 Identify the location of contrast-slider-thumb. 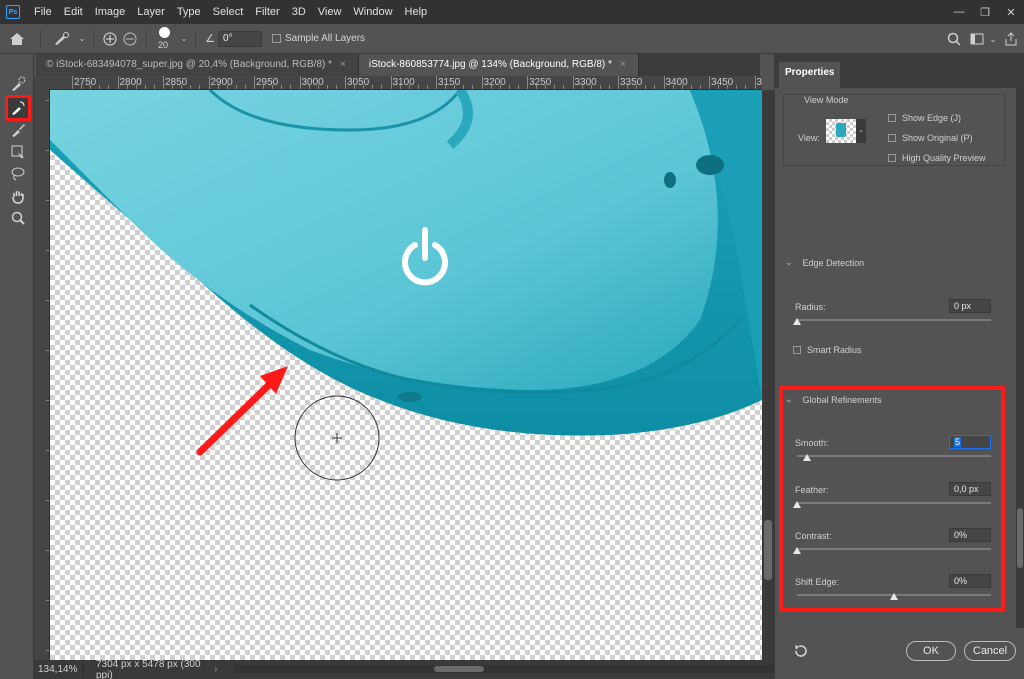
(797, 550).